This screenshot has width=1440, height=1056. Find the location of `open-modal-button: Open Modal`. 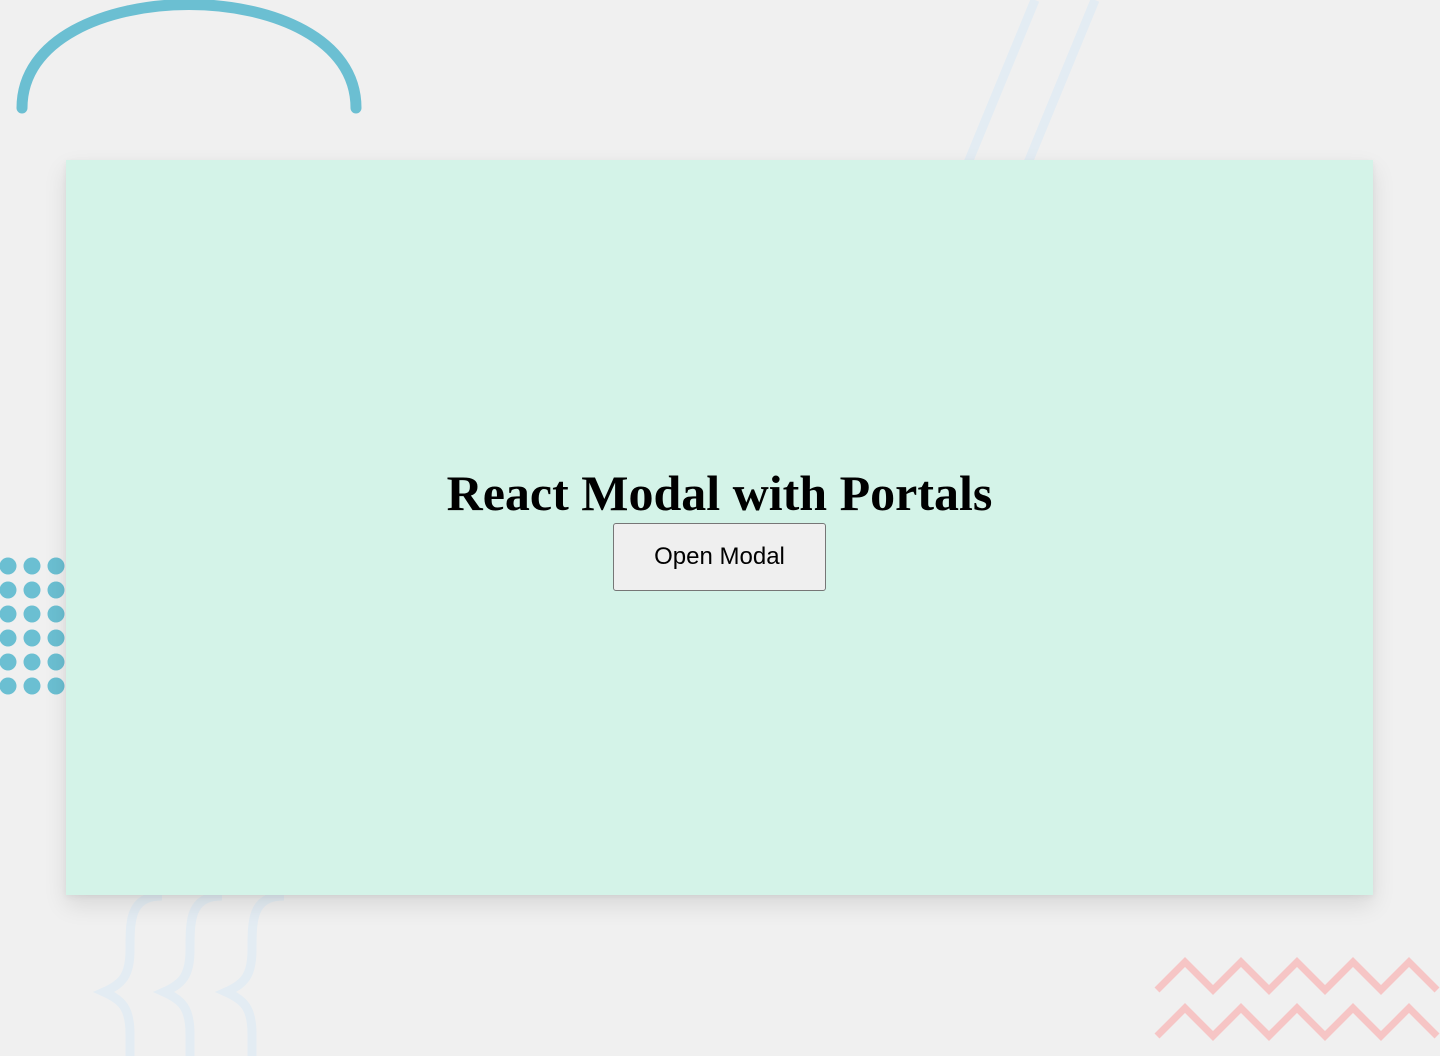

open-modal-button: Open Modal is located at coordinates (719, 556).